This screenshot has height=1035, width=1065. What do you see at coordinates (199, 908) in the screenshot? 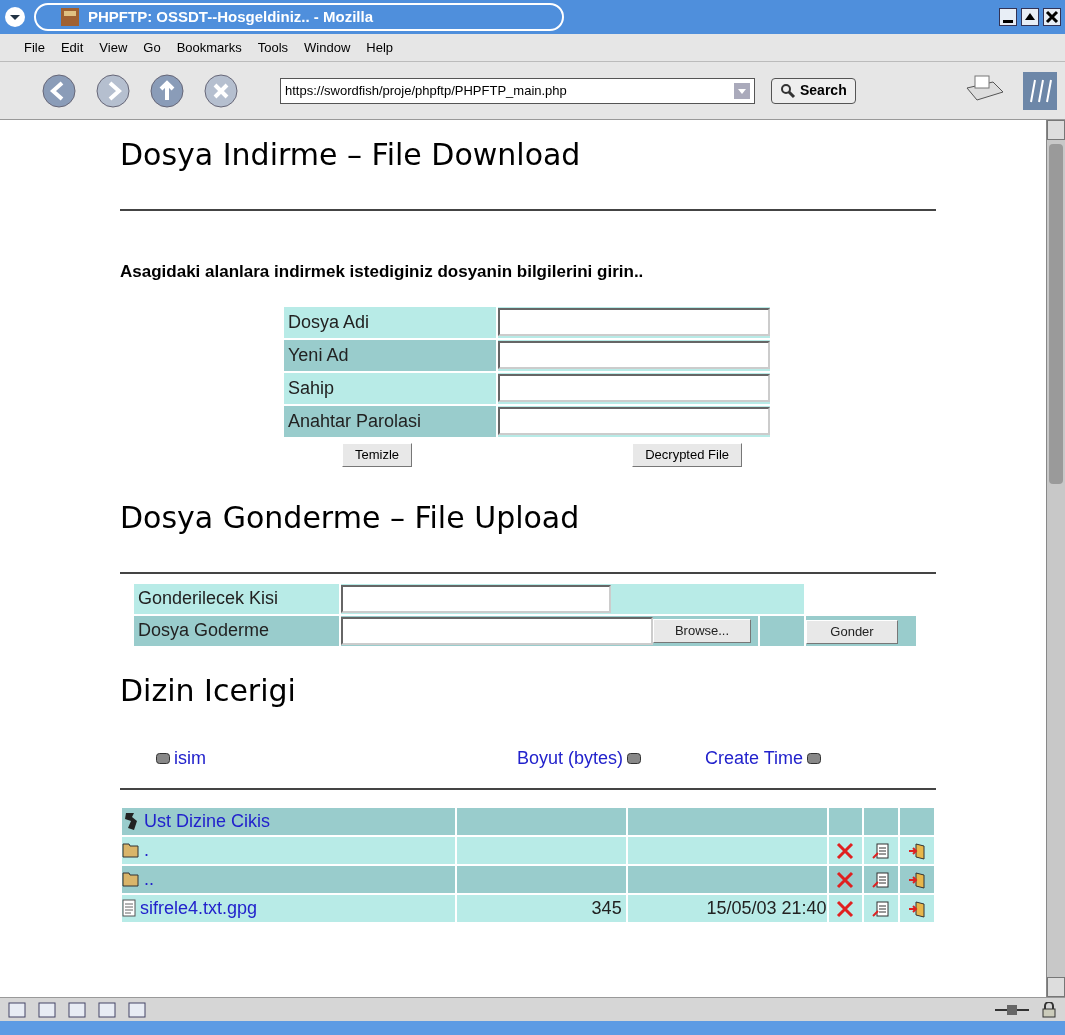
I see `file-link: sifrele4.txt.gpg` at bounding box center [199, 908].